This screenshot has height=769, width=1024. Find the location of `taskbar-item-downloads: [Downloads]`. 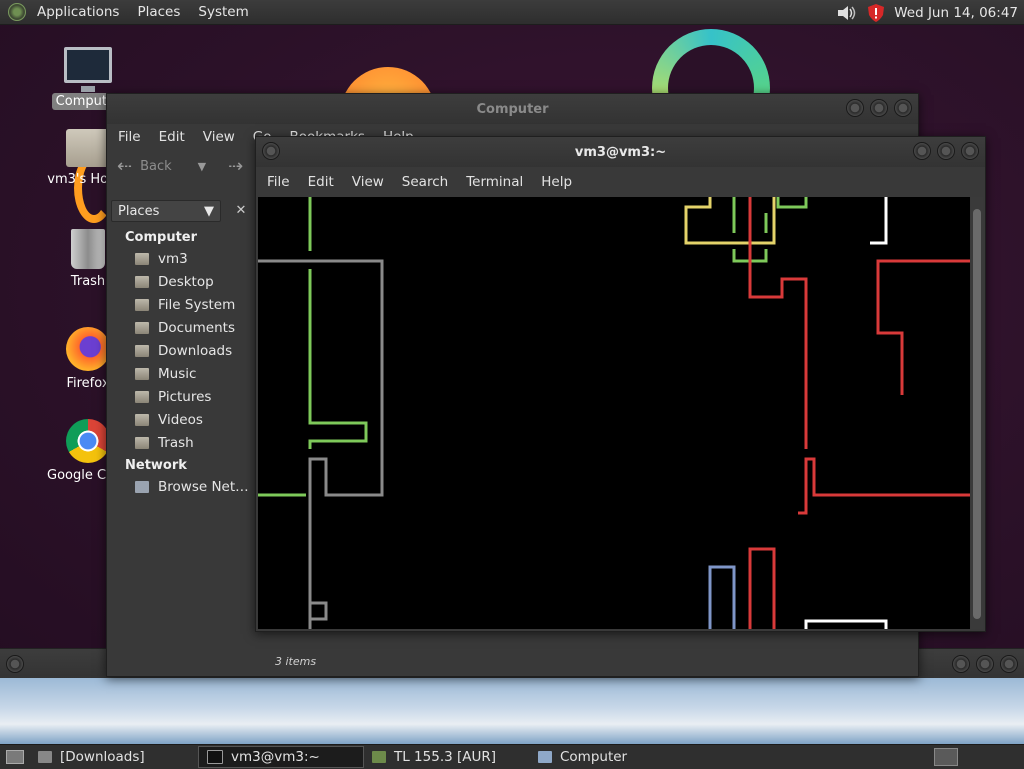

taskbar-item-downloads: [Downloads] is located at coordinates (114, 757).